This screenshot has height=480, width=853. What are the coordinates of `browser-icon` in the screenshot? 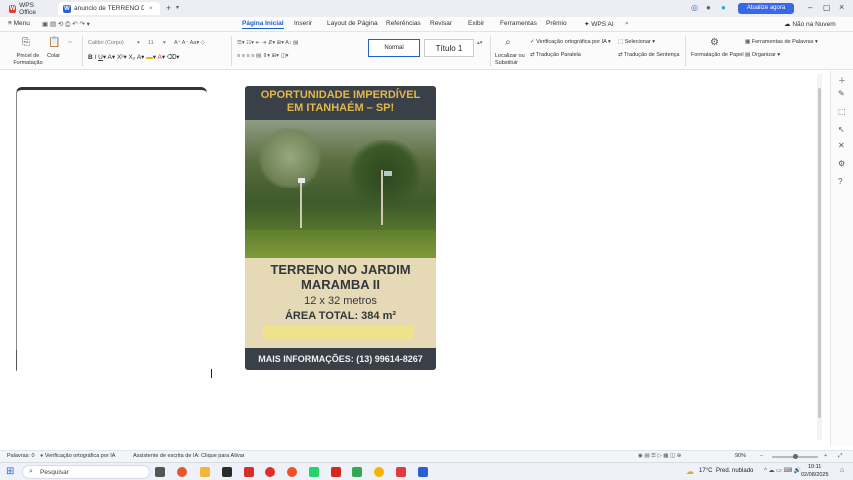 It's located at (182, 472).